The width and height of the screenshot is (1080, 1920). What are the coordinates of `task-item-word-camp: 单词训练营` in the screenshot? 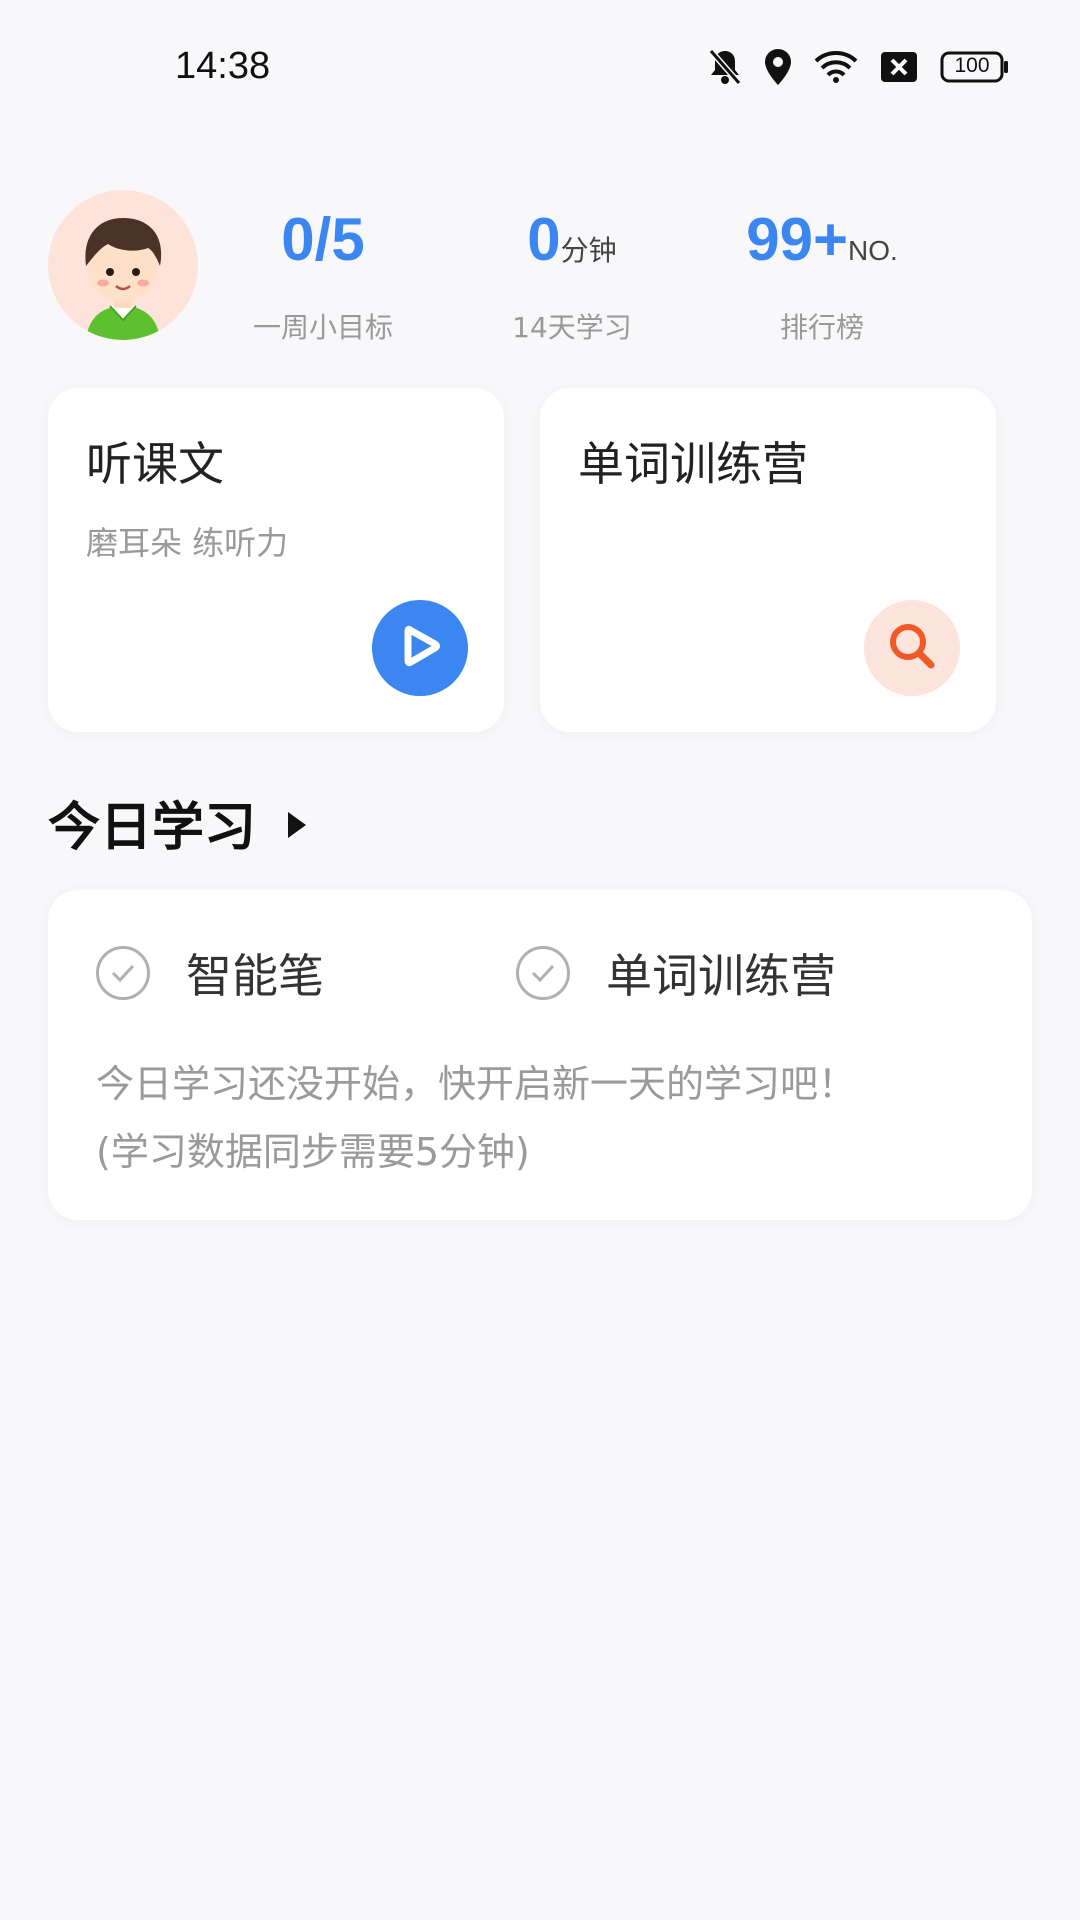 It's located at (676, 973).